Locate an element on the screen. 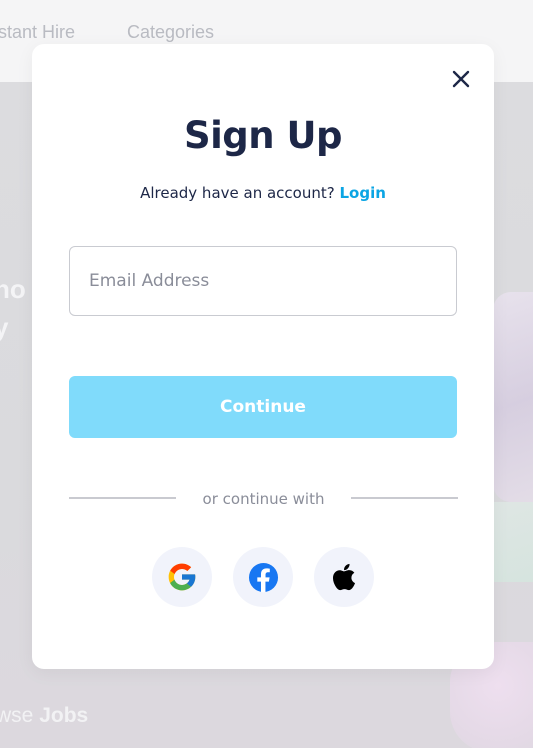 This screenshot has height=748, width=533. divider-left is located at coordinates (122, 498).